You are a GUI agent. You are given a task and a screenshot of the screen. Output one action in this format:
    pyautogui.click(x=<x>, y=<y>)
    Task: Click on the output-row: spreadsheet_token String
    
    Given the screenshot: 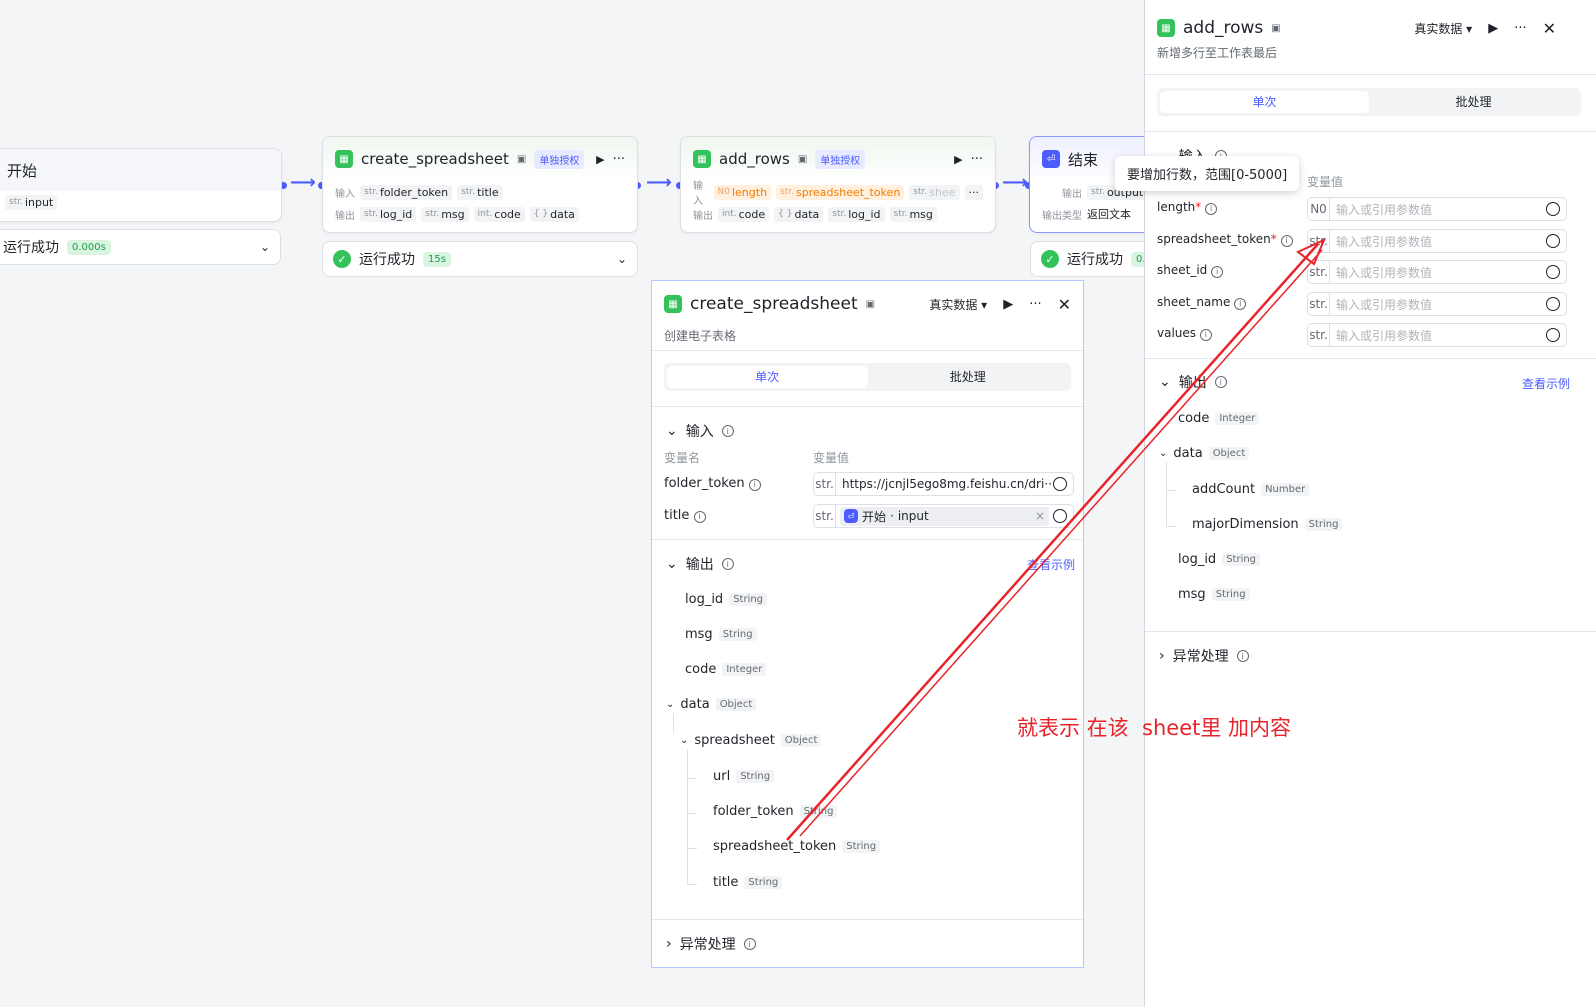 What is the action you would take?
    pyautogui.click(x=797, y=846)
    